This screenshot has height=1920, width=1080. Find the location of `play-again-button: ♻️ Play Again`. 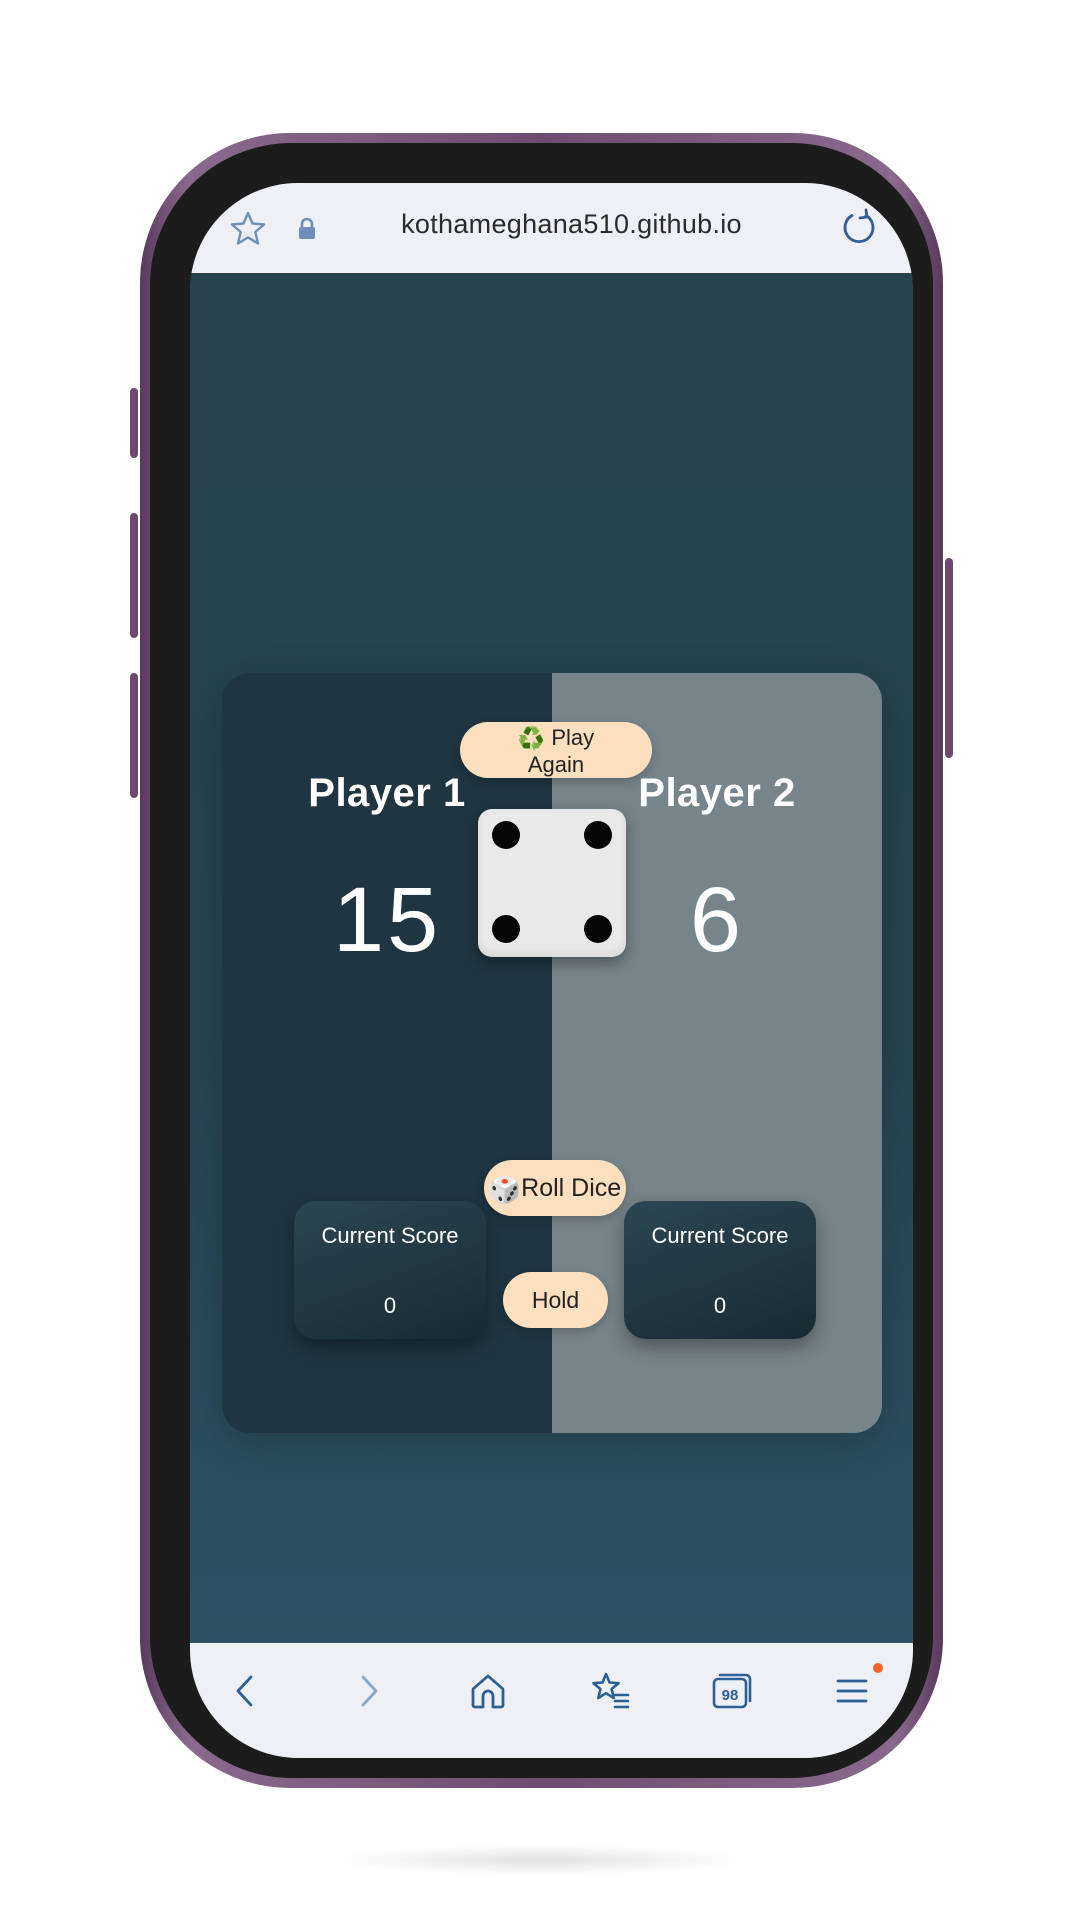

play-again-button: ♻️ Play Again is located at coordinates (556, 750).